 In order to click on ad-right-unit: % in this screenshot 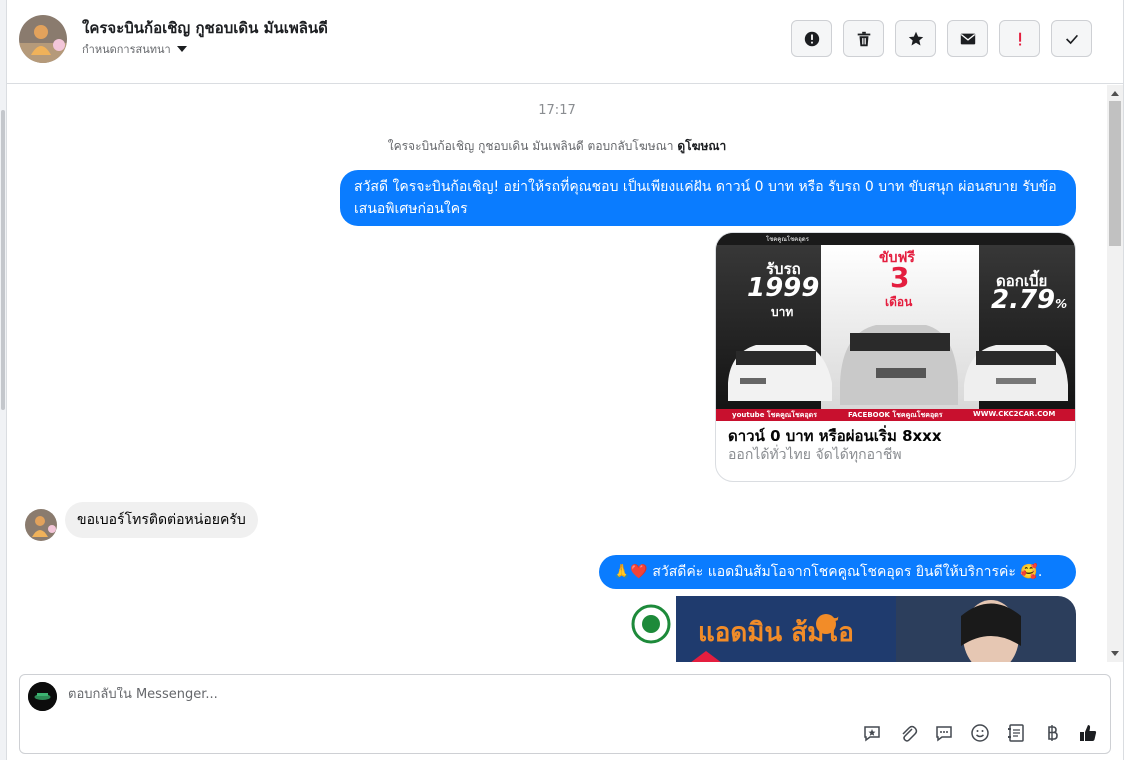, I will do `click(1061, 304)`.